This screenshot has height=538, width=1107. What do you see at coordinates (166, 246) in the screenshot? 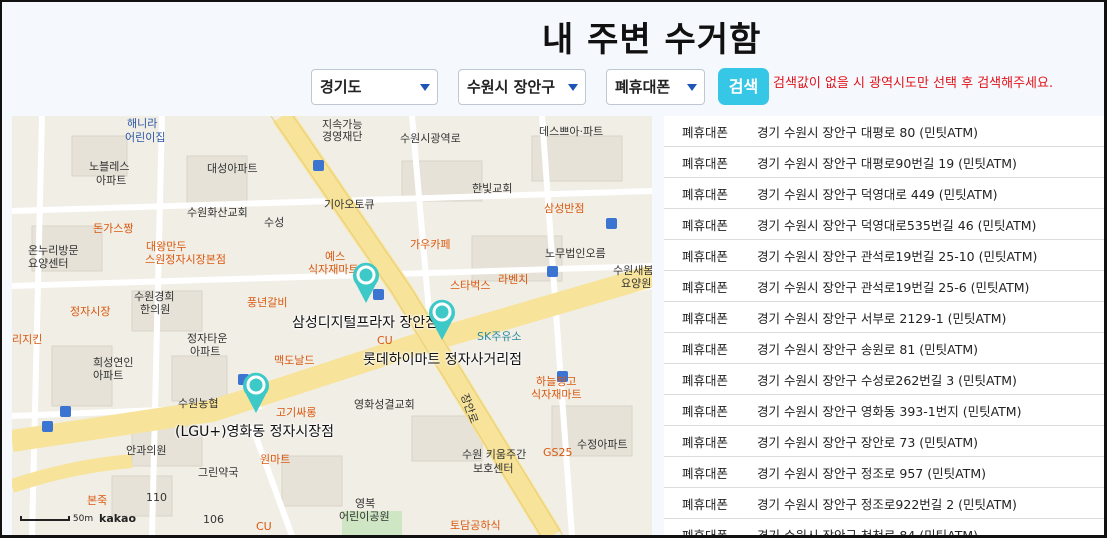
I see `map-place-label: 대왕만두` at bounding box center [166, 246].